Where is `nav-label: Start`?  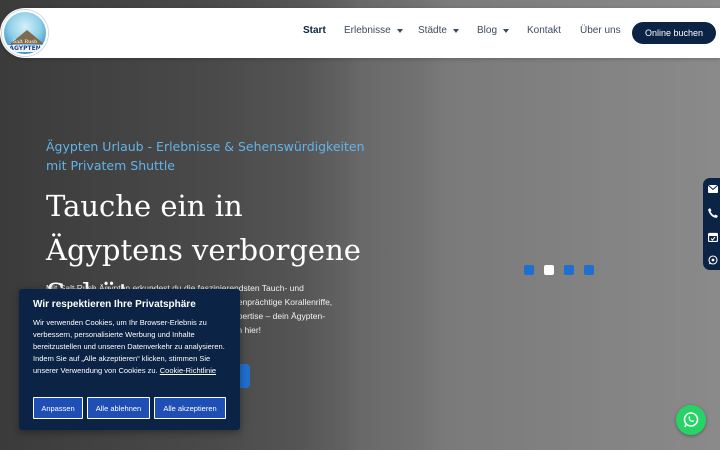
nav-label: Start is located at coordinates (314, 30).